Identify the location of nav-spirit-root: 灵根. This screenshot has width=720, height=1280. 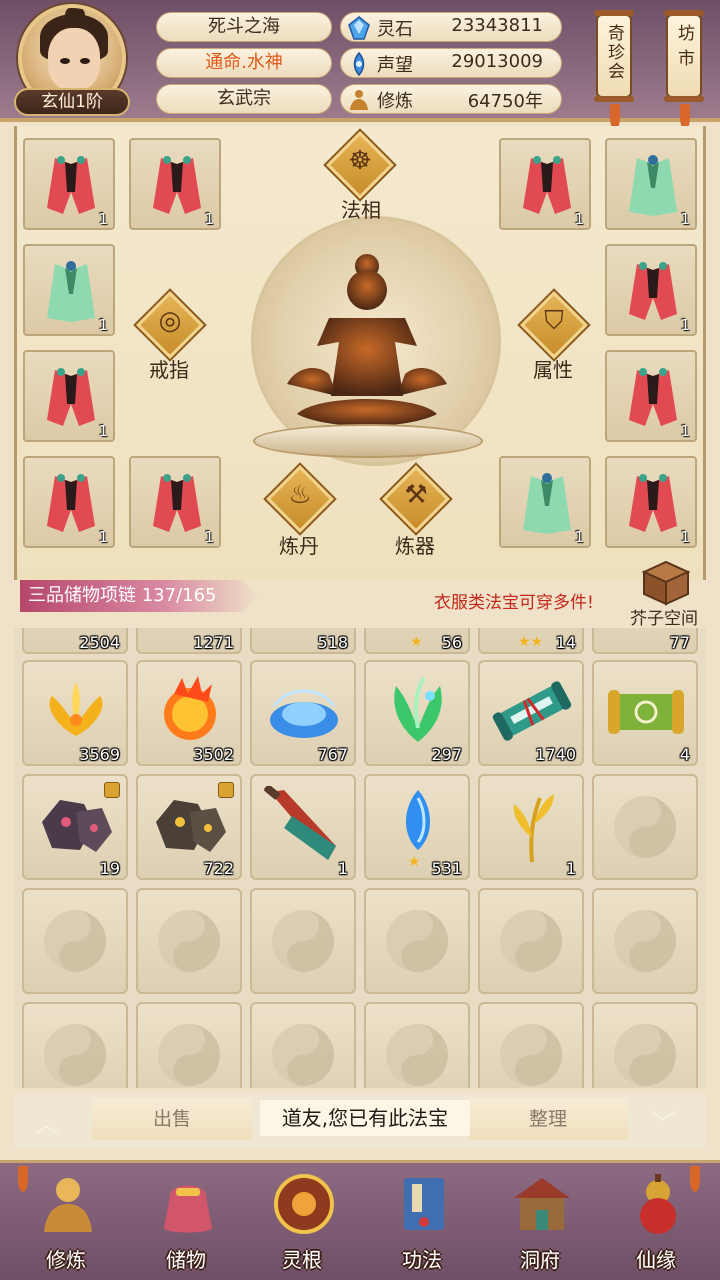
(302, 1222).